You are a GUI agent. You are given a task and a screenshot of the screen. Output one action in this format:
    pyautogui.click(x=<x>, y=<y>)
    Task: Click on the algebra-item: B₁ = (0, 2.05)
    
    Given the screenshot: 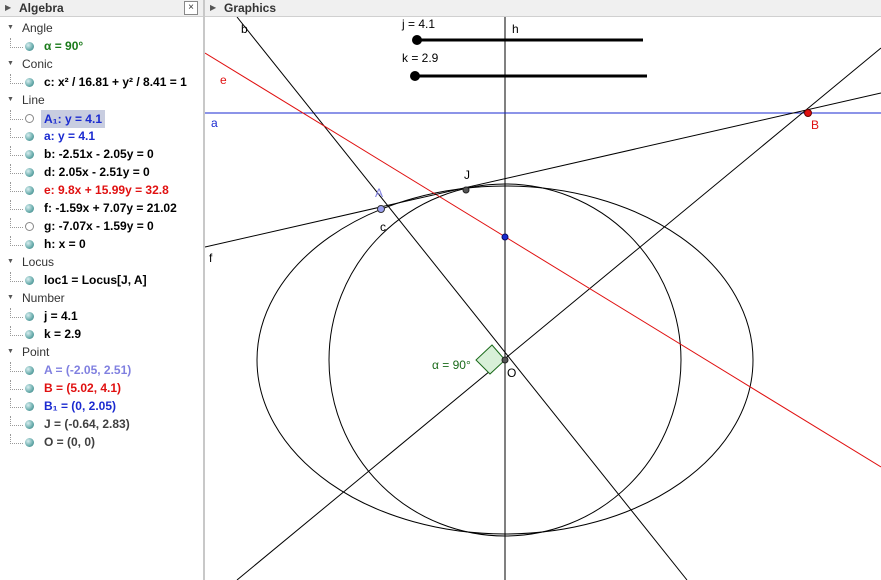 What is the action you would take?
    pyautogui.click(x=101, y=407)
    